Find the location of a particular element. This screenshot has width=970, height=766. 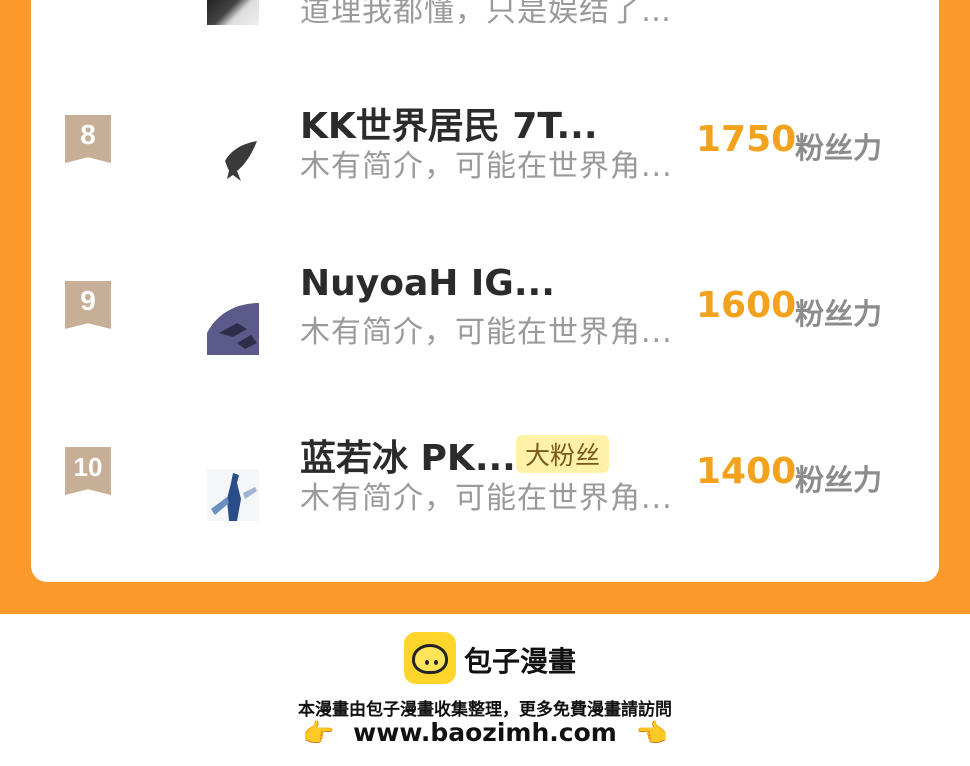

bun-logo-icon is located at coordinates (430, 658).